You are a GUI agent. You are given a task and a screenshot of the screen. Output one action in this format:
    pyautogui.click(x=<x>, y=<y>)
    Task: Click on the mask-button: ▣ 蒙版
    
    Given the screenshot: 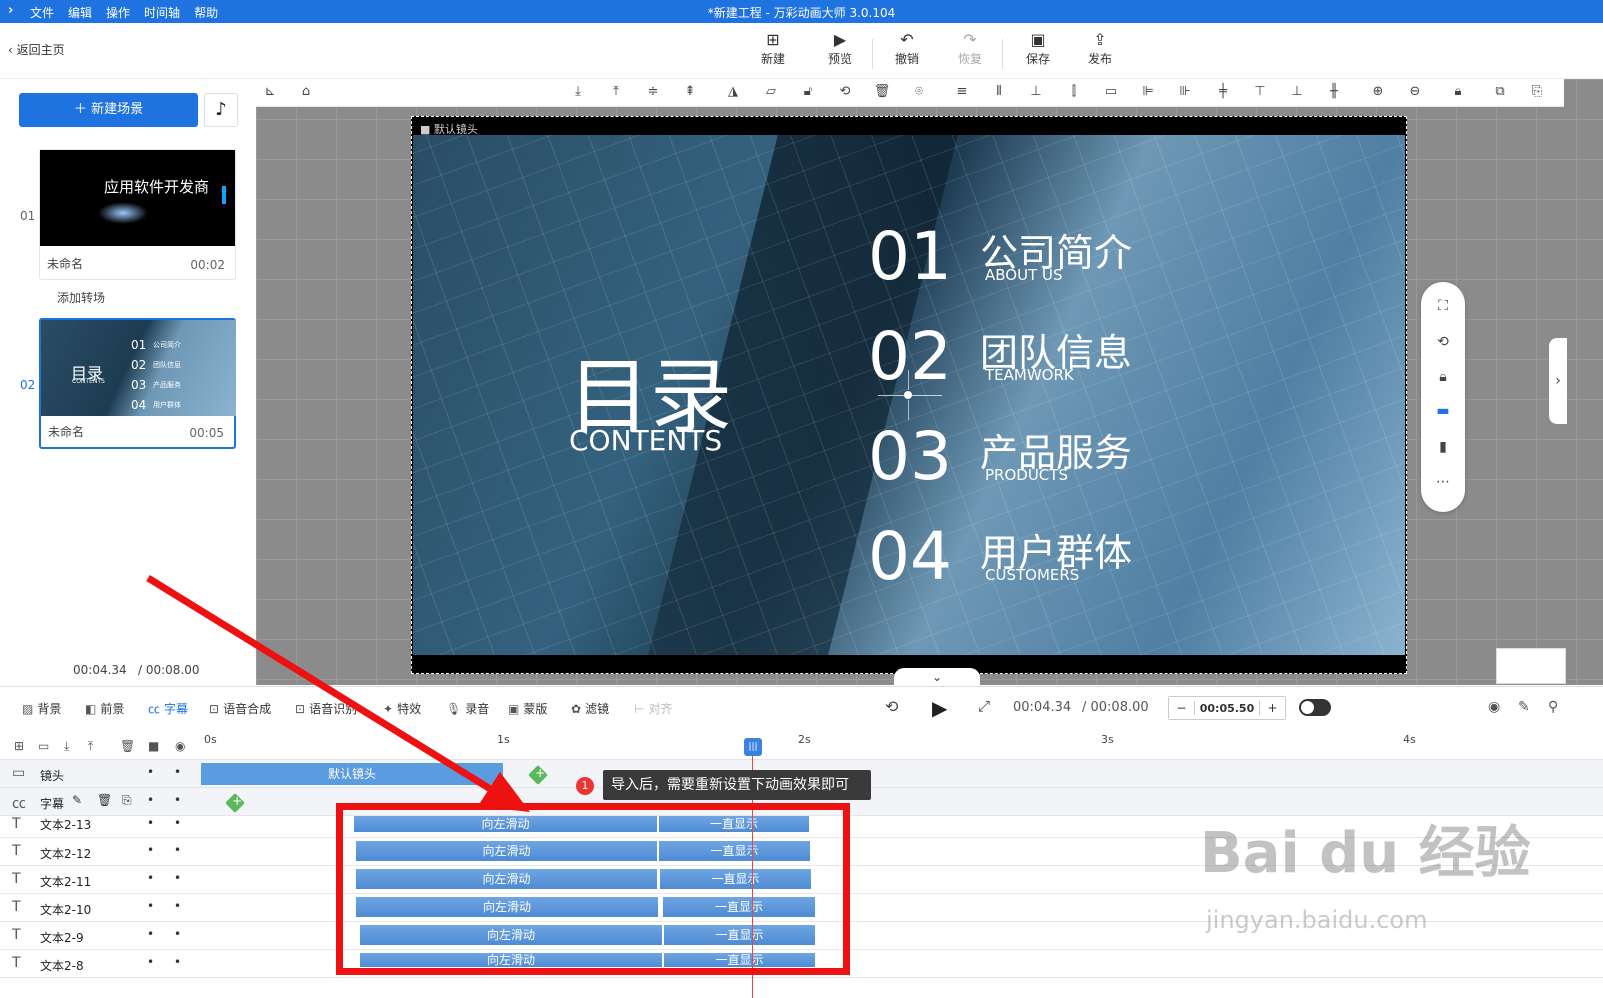 What is the action you would take?
    pyautogui.click(x=527, y=708)
    